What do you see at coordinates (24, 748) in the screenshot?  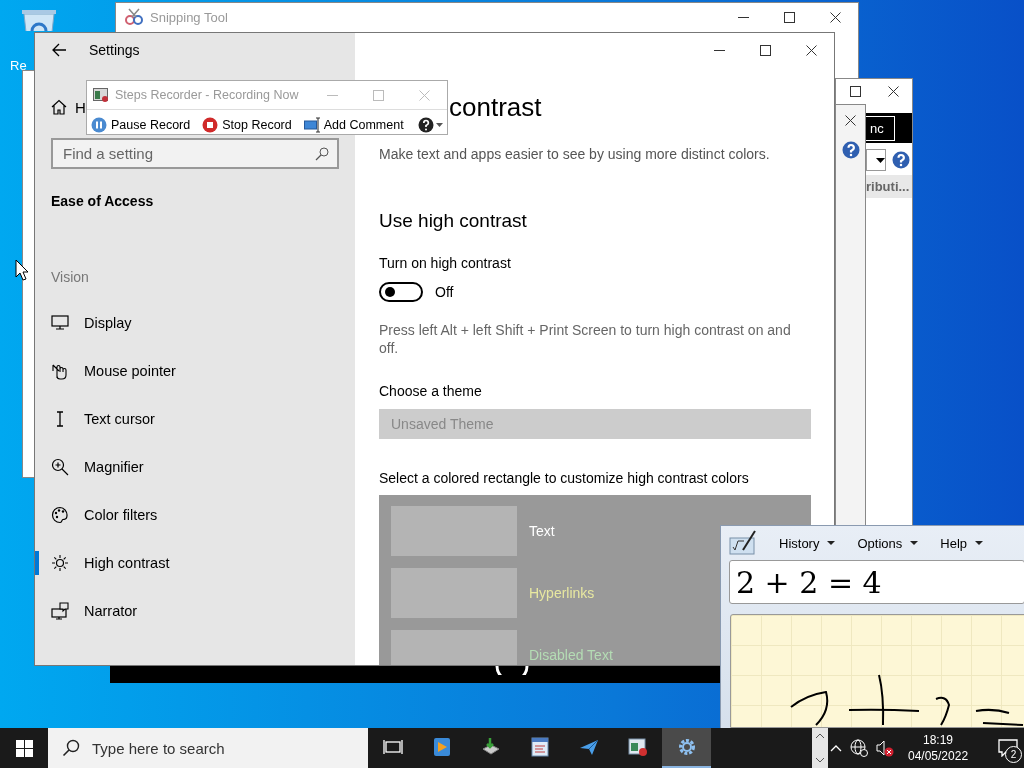 I see `start-button` at bounding box center [24, 748].